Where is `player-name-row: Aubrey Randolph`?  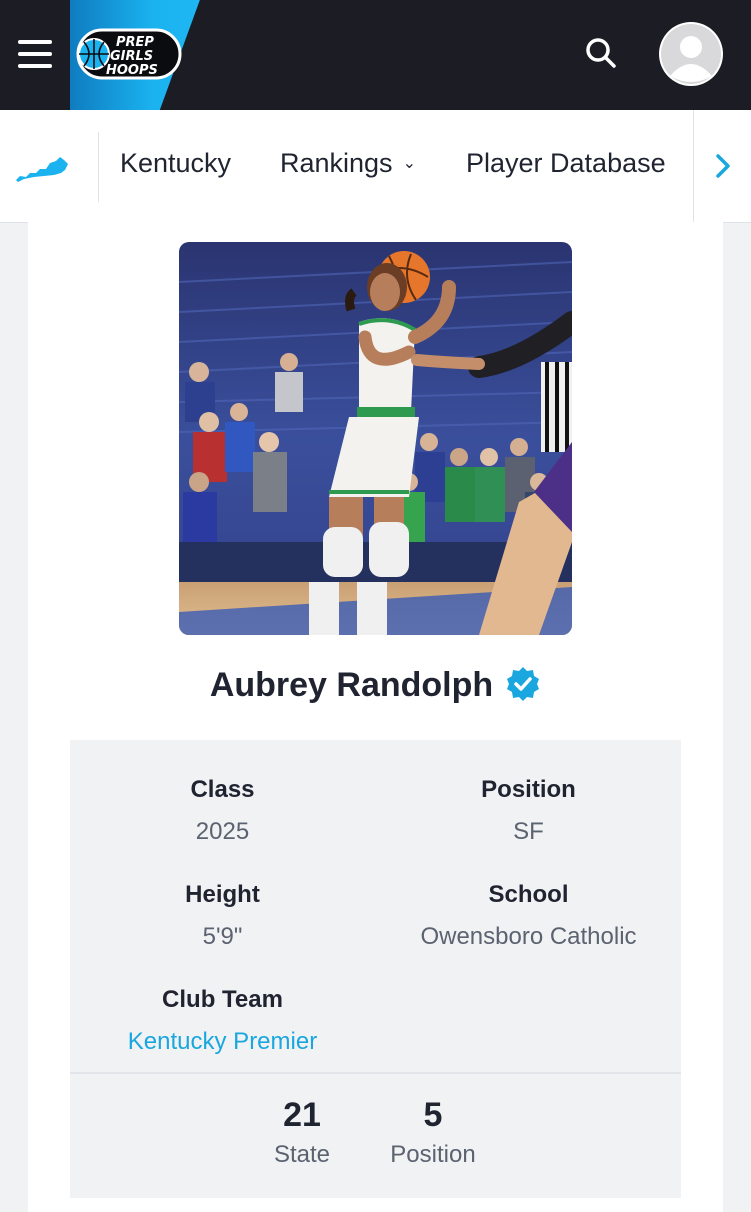 player-name-row: Aubrey Randolph is located at coordinates (375, 685).